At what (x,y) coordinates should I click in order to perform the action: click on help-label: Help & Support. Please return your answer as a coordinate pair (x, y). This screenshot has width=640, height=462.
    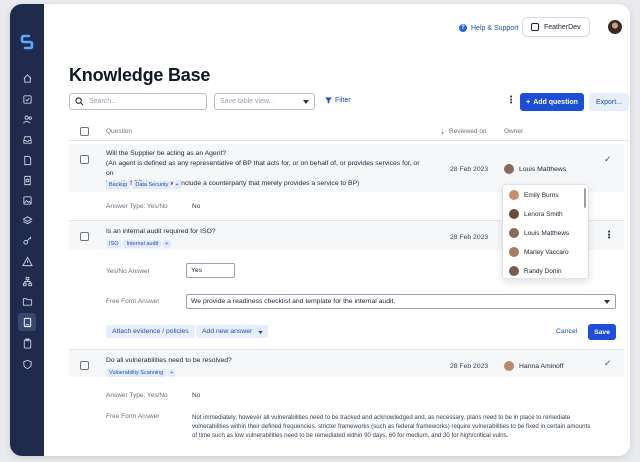
    Looking at the image, I should click on (495, 28).